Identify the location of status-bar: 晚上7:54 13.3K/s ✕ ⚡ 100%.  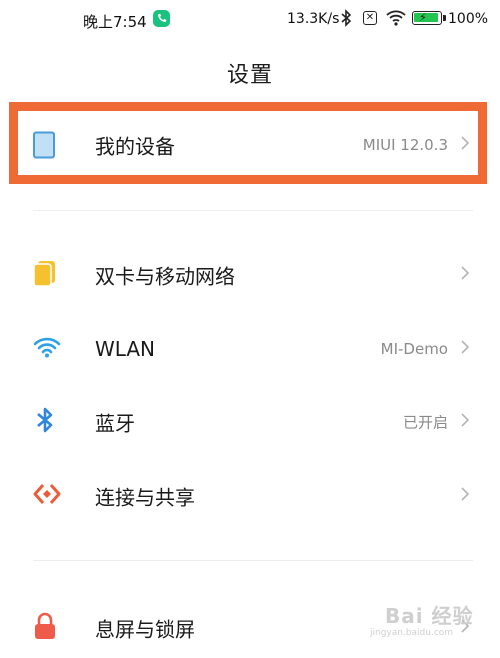
(250, 19).